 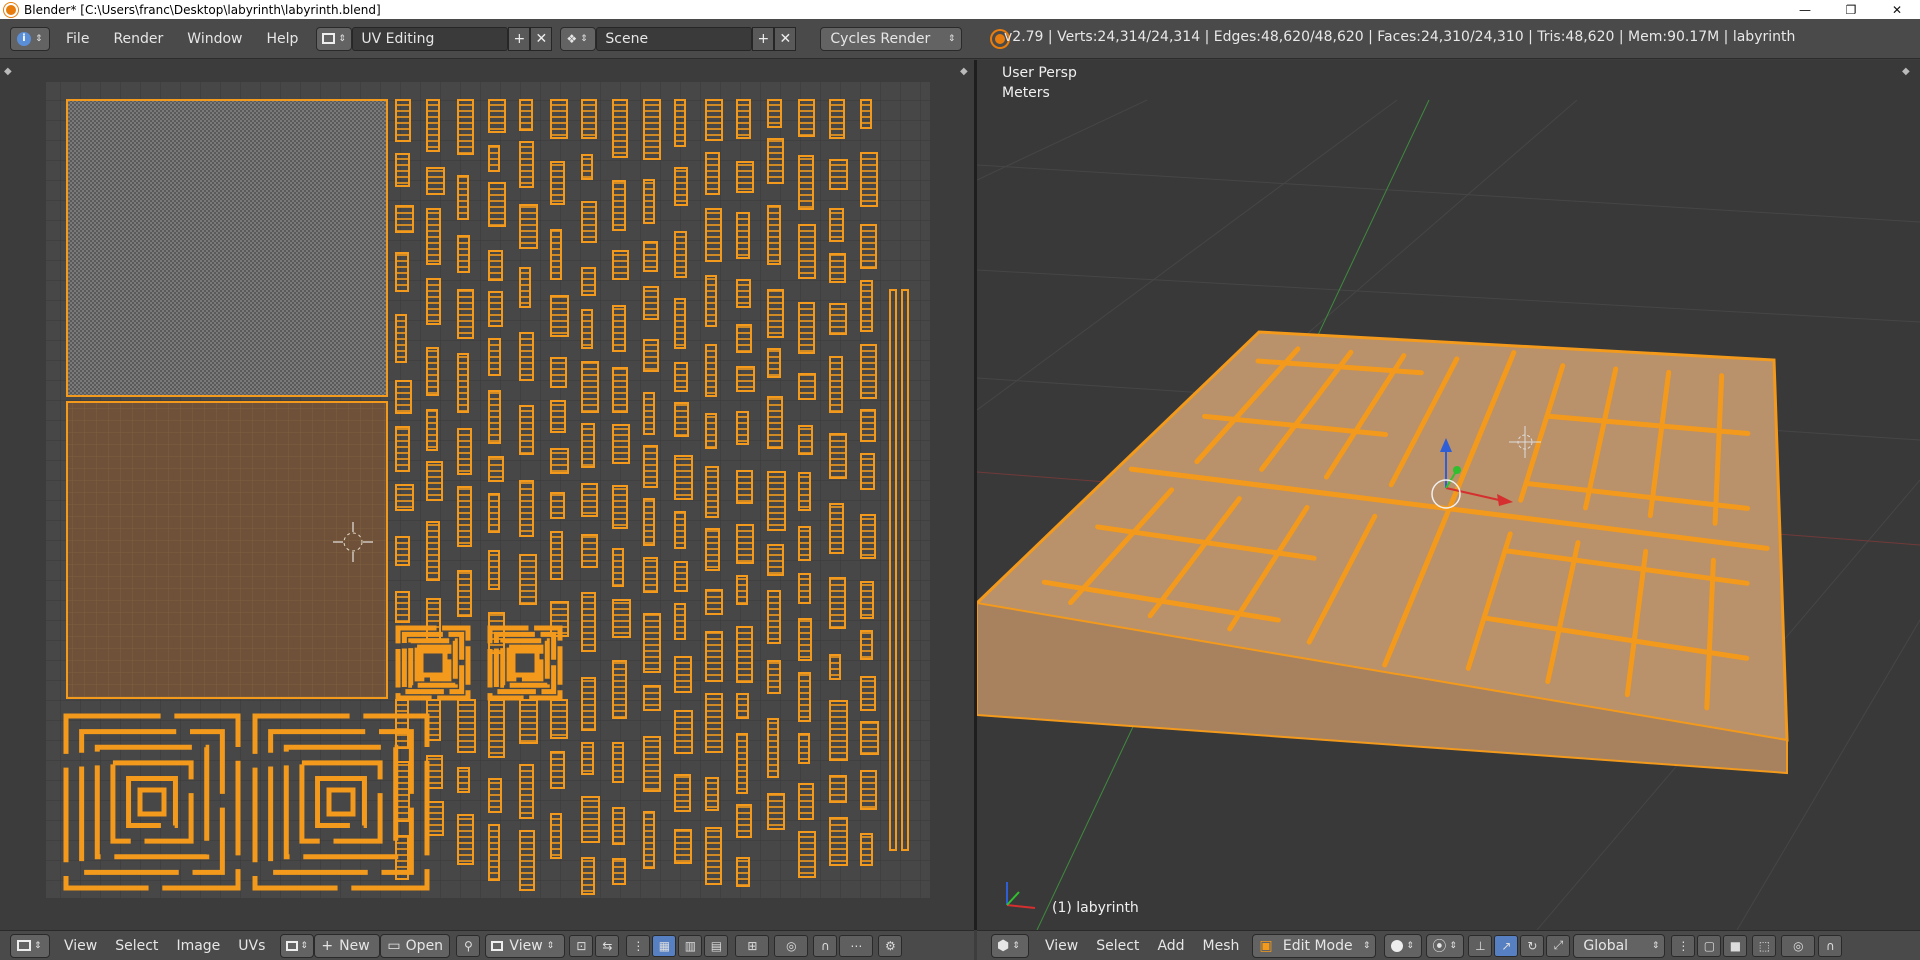 What do you see at coordinates (581, 945) in the screenshot?
I see `pivot-button: ⊡` at bounding box center [581, 945].